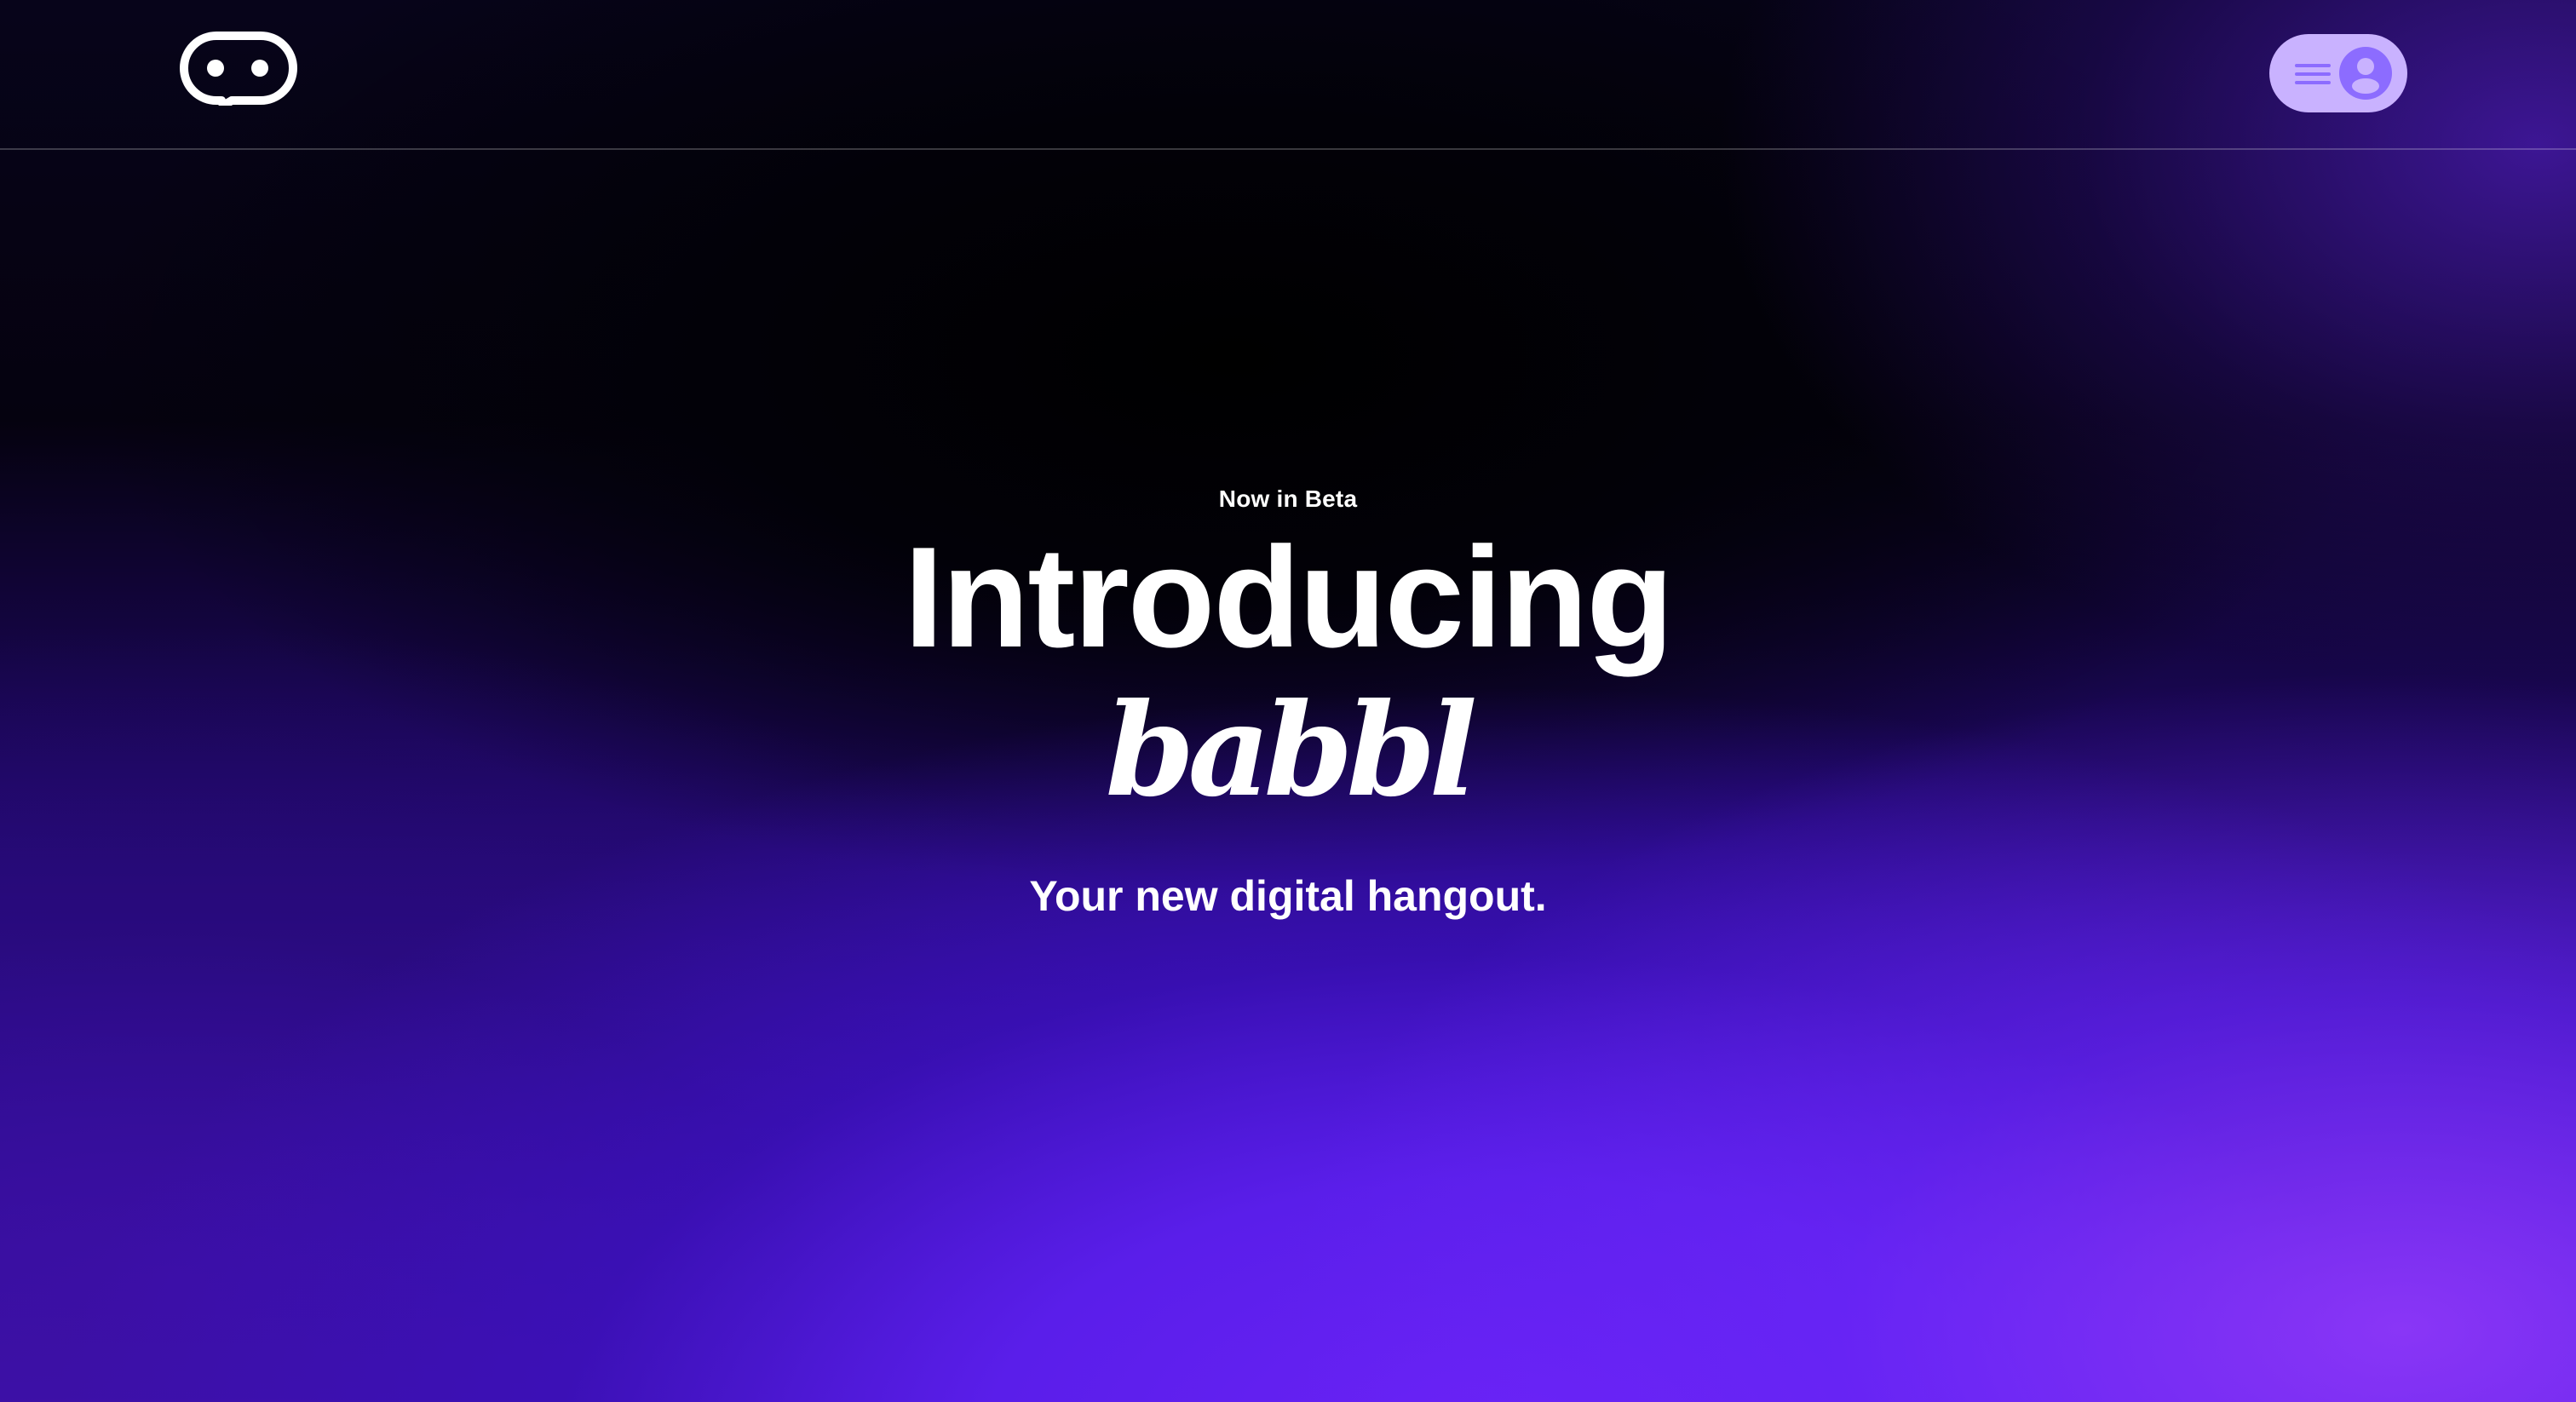 The height and width of the screenshot is (1402, 2576). I want to click on hero-tagline: Your new digital hangout., so click(1288, 896).